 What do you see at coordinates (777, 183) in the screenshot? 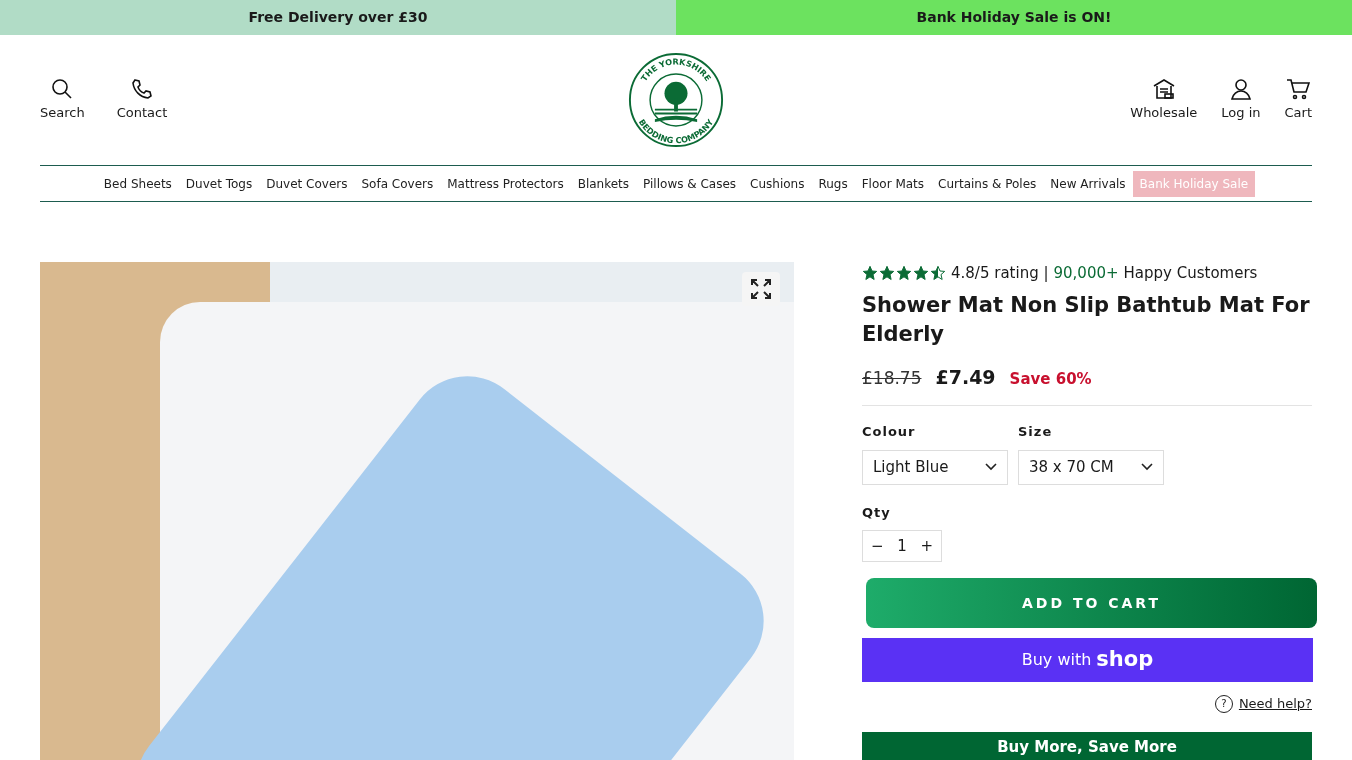
I see `nav-link: Cushions` at bounding box center [777, 183].